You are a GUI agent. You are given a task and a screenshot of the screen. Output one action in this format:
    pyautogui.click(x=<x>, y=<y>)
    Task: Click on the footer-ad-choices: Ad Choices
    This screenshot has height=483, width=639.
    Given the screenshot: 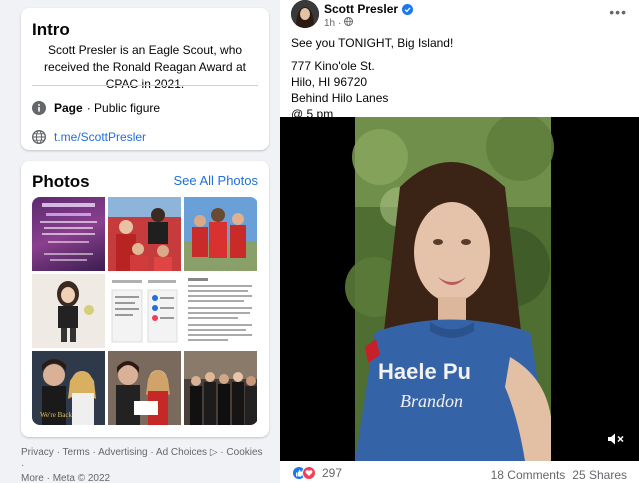 What is the action you would take?
    pyautogui.click(x=181, y=452)
    